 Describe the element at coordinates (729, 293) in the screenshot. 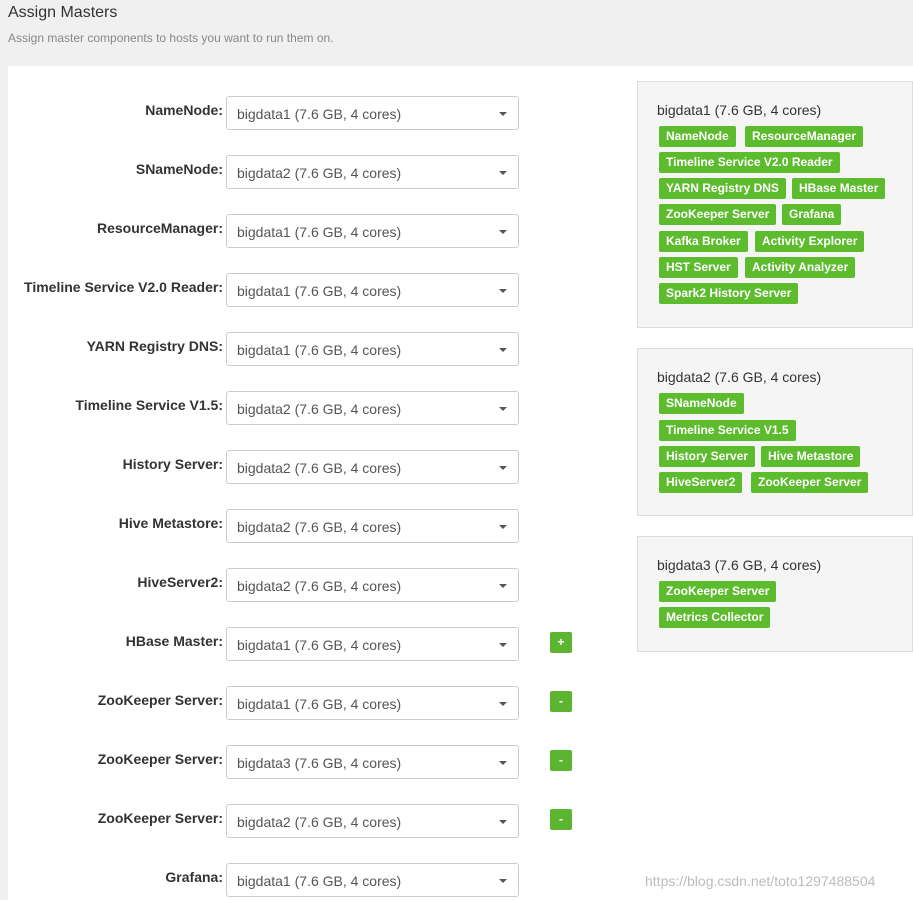

I see `component-badge: Spark2 History Server` at that location.